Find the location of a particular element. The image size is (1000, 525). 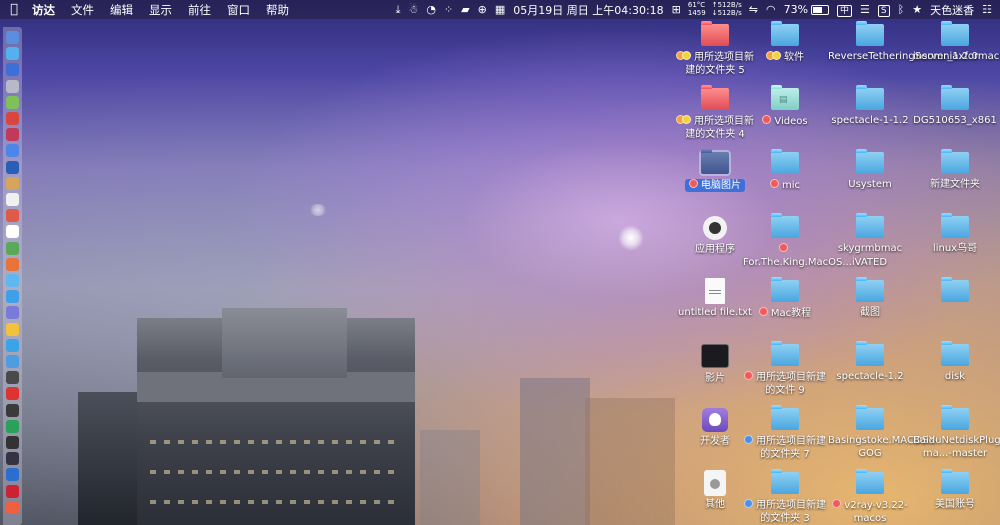

desktop-item: insomniaxformacHHB_jb51 is located at coordinates (956, 44).